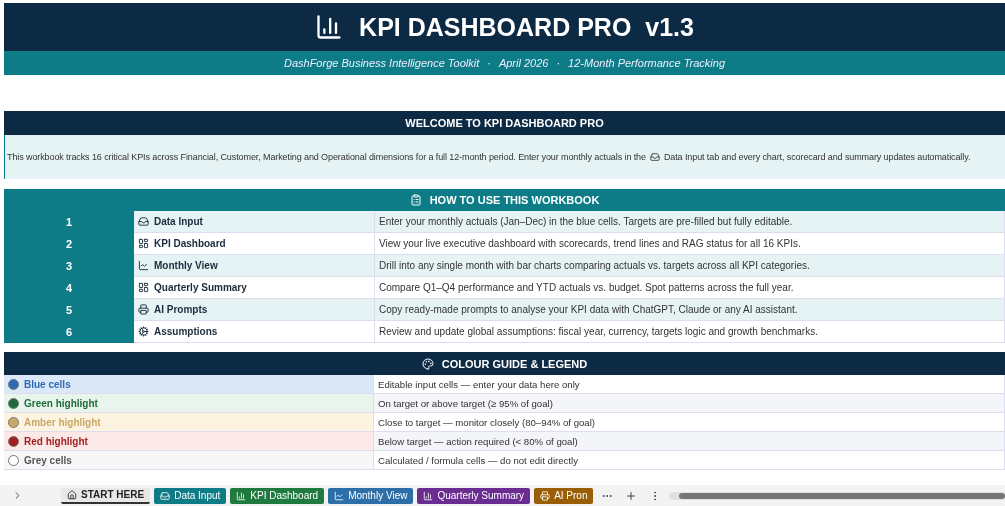  Describe the element at coordinates (277, 495) in the screenshot. I see `sheet-tab: KPI Dashboard` at that location.